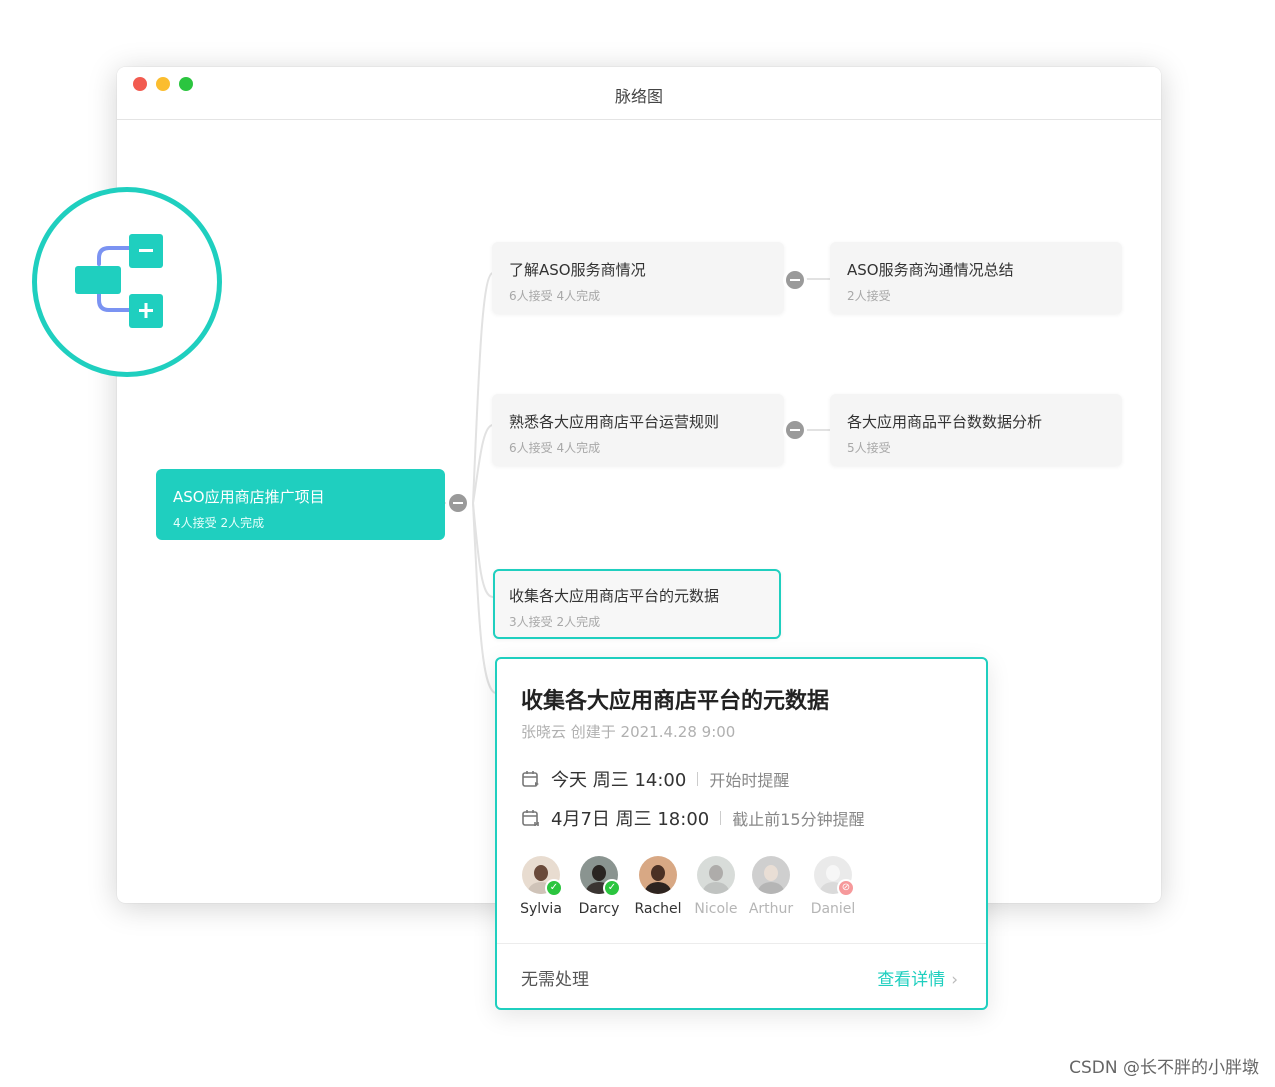 Image resolution: width=1275 pixels, height=1087 pixels. Describe the element at coordinates (834, 876) in the screenshot. I see `avatar: ⊘` at that location.